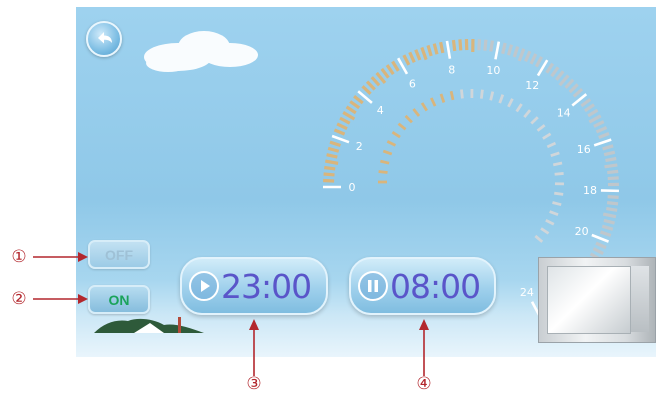 This screenshot has height=394, width=656. I want to click on oven-door, so click(589, 300).